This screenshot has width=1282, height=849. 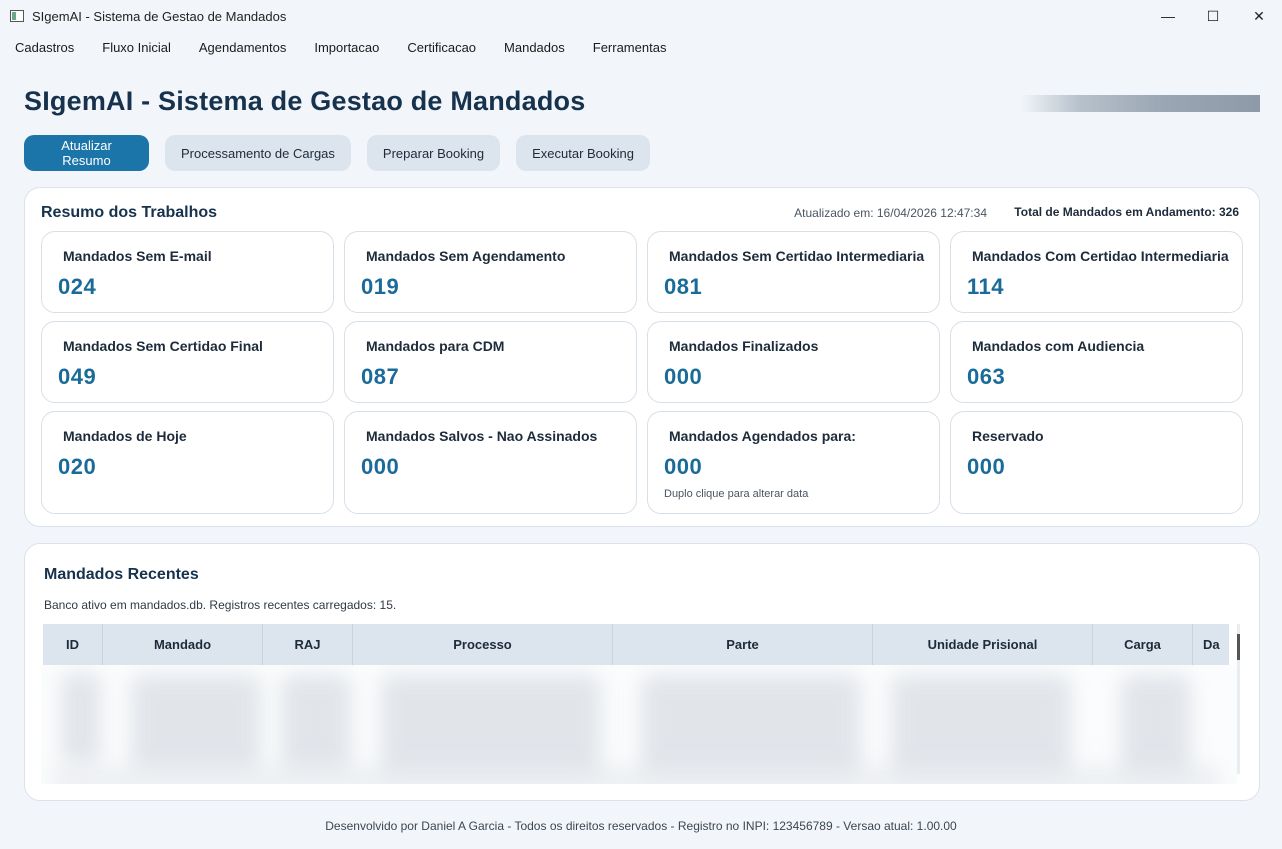 I want to click on maximize-button: ☐, so click(x=1213, y=16).